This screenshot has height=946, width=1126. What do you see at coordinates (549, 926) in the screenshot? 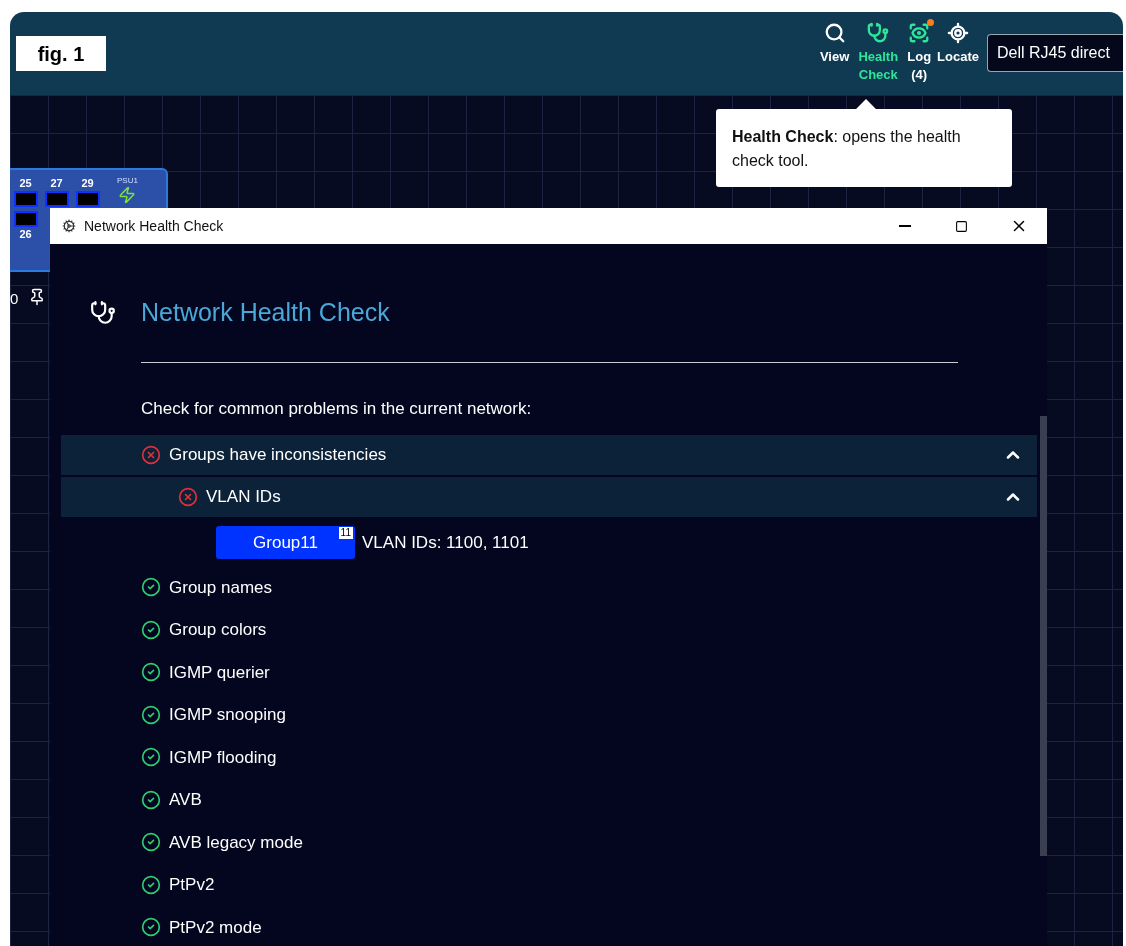
I see `check-row: PtPv2 mode` at bounding box center [549, 926].